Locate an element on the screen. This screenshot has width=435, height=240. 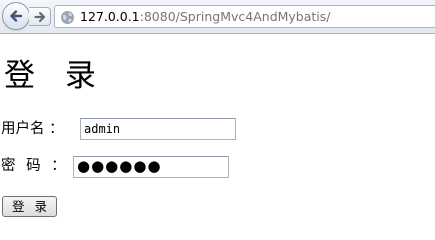
address-text: 127.0.0.1:8080/SpringMvc4AndMybatis/ is located at coordinates (205, 16).